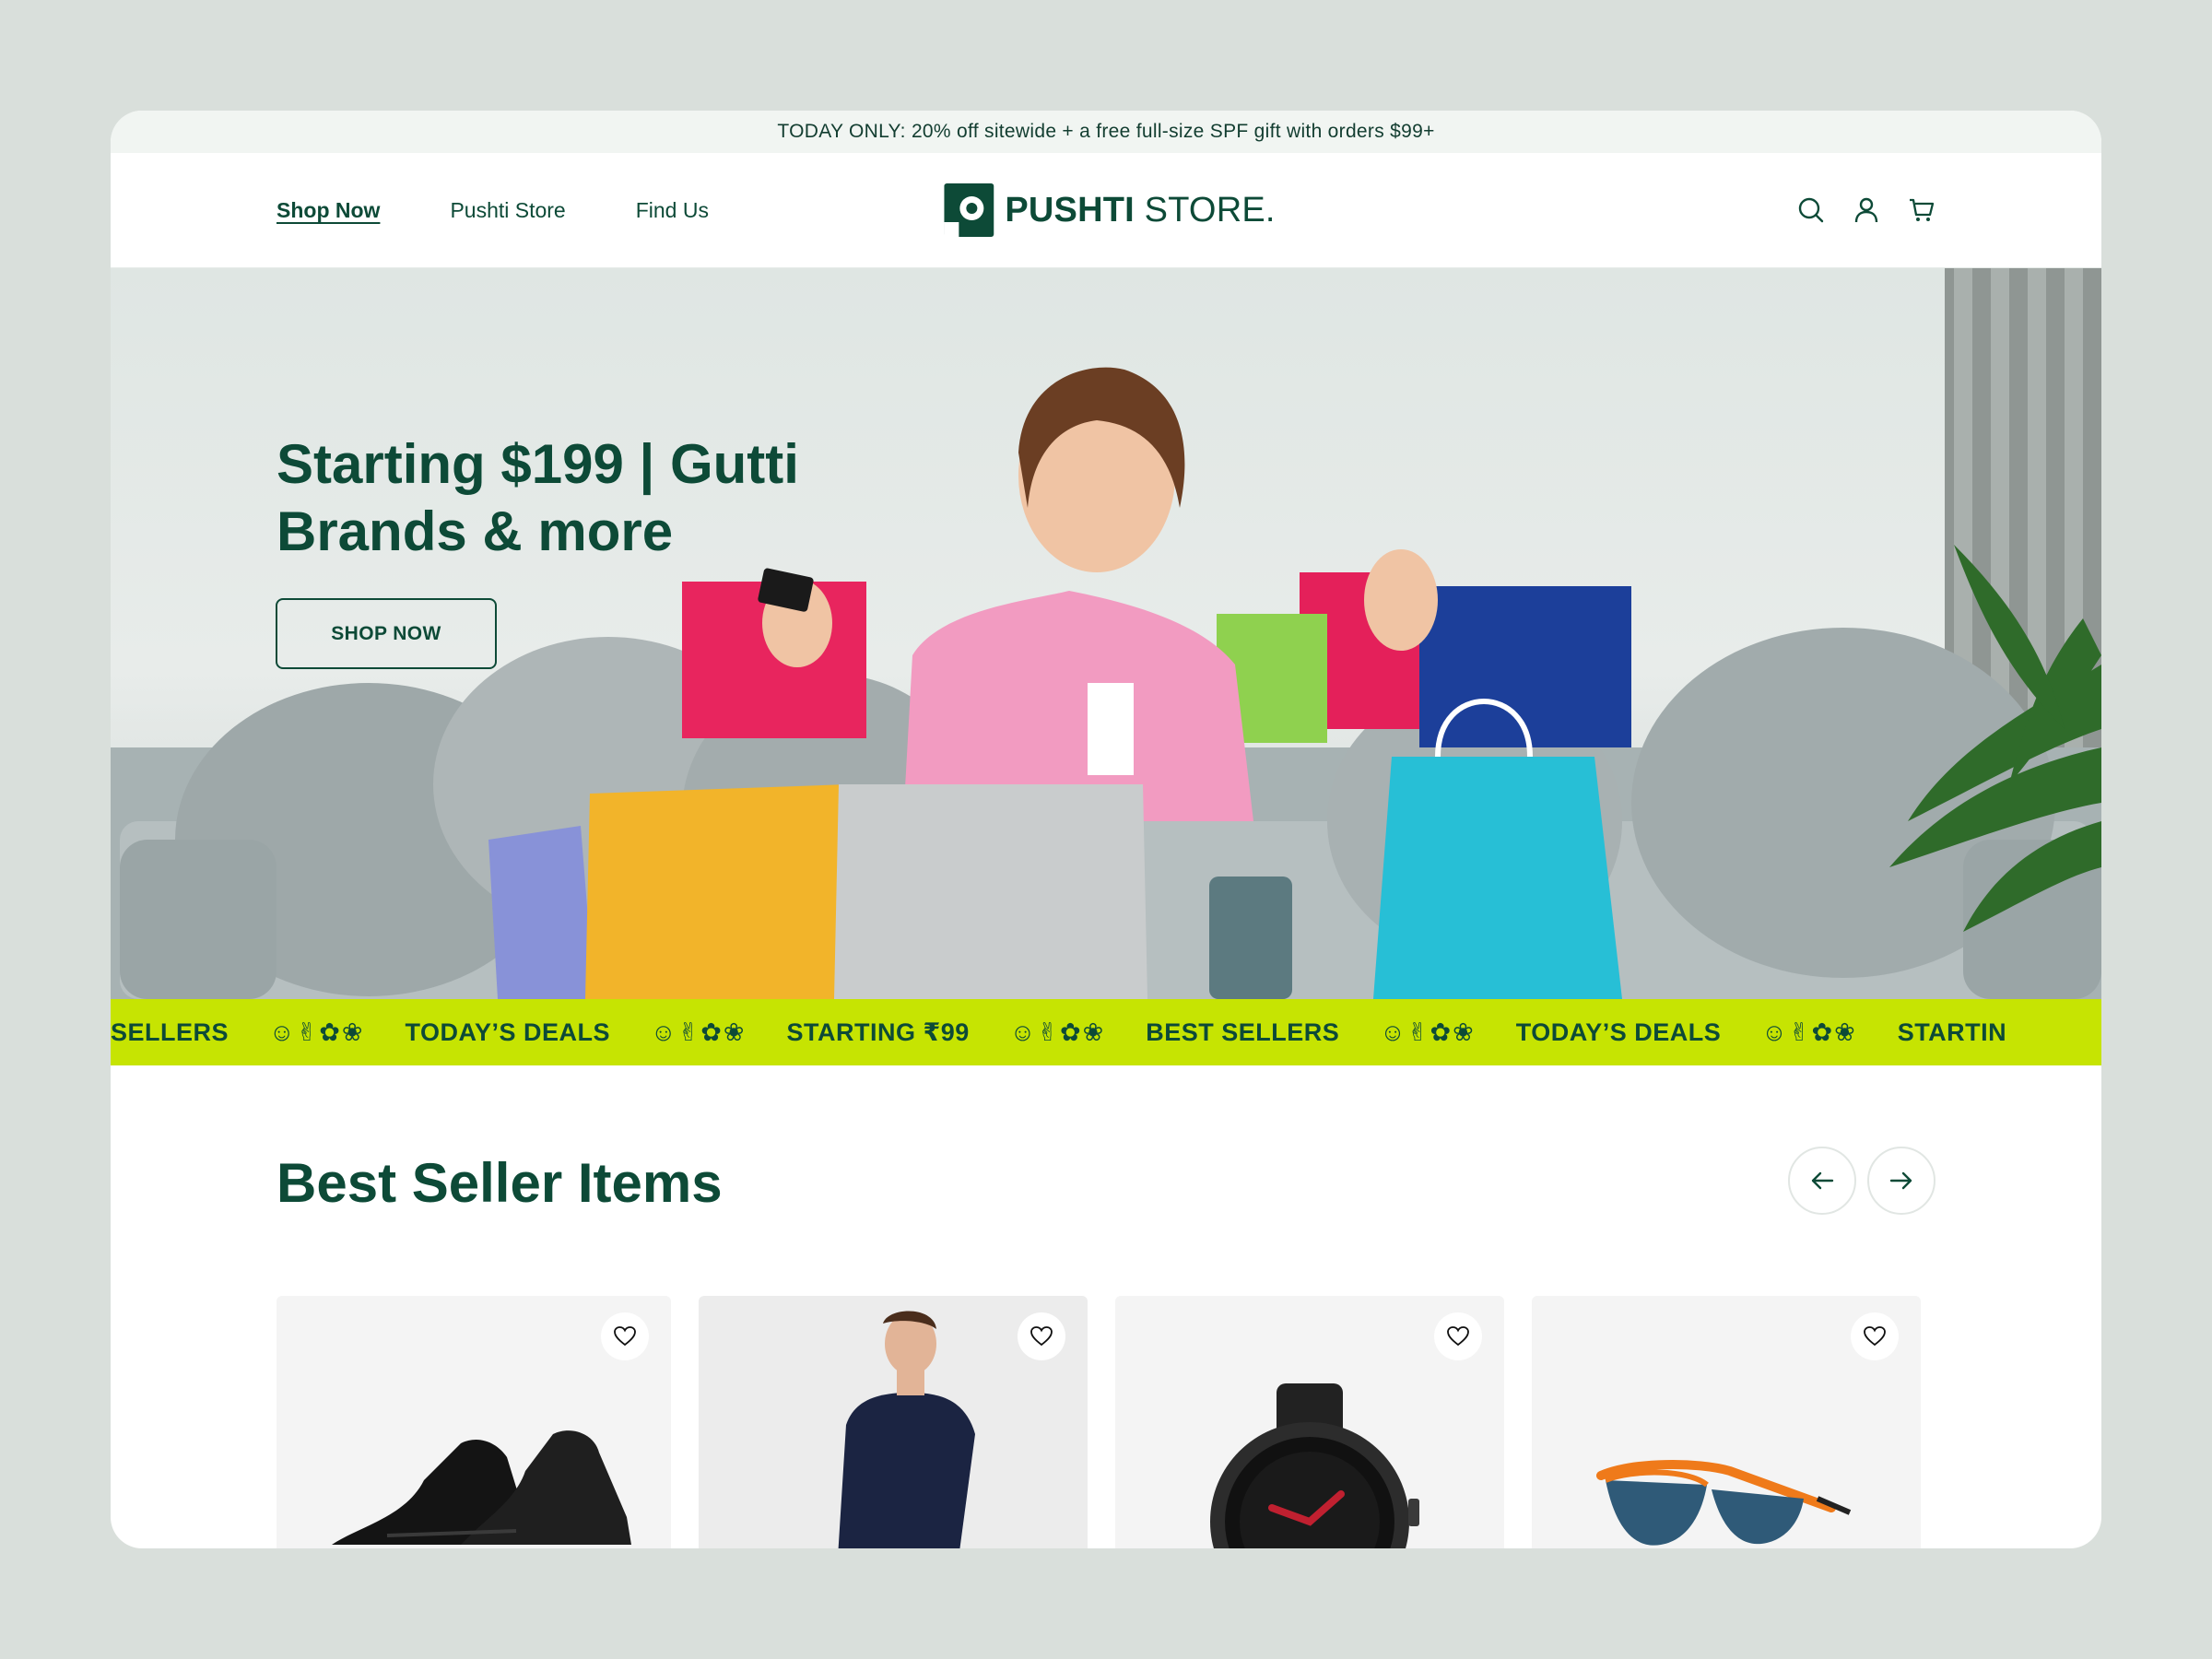  I want to click on arrow-right-icon, so click(1900, 1180).